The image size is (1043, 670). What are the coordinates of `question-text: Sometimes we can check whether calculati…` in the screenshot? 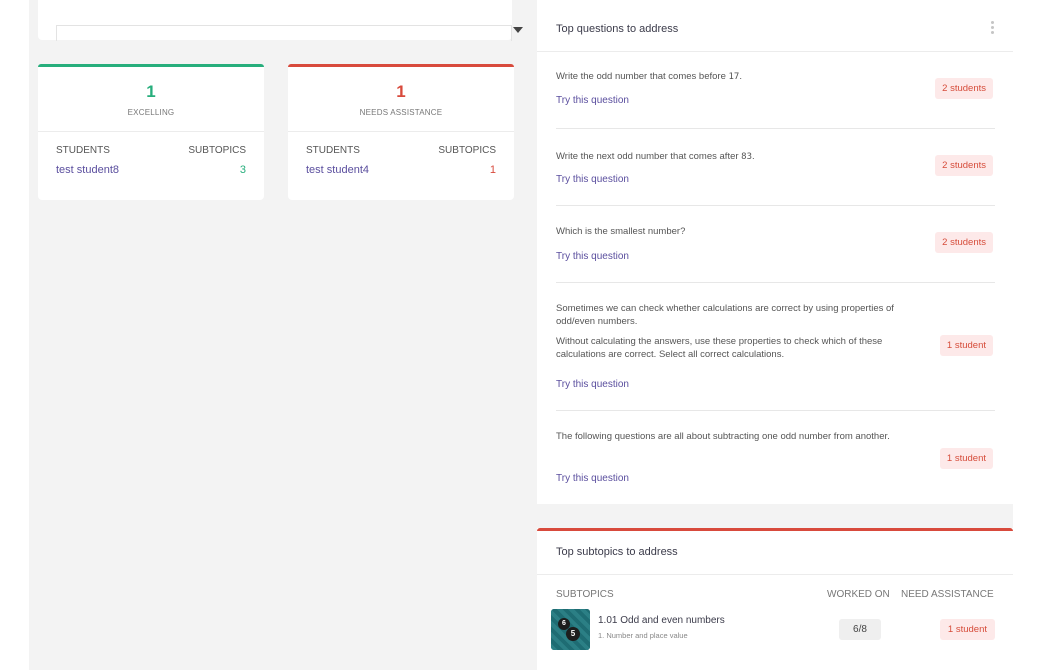 It's located at (725, 315).